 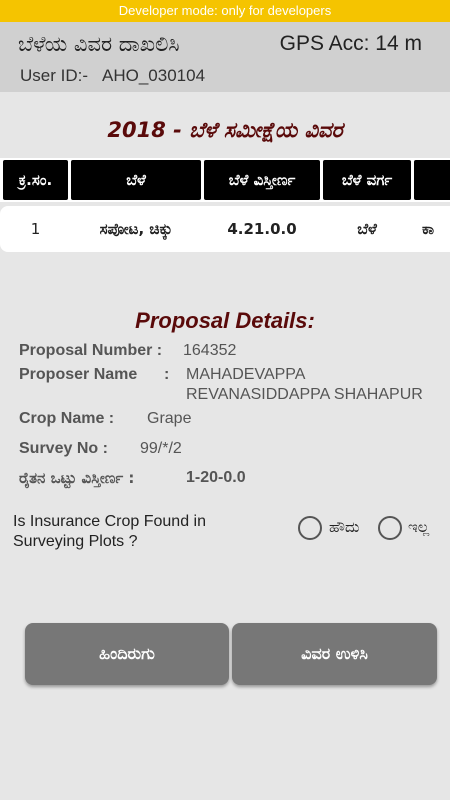 I want to click on table-row: 1 ಸಪೋಟ, ಚಿಕ್ಕು 4.21.0.0 ಬೆಳೆ ಕಾ, so click(x=225, y=229).